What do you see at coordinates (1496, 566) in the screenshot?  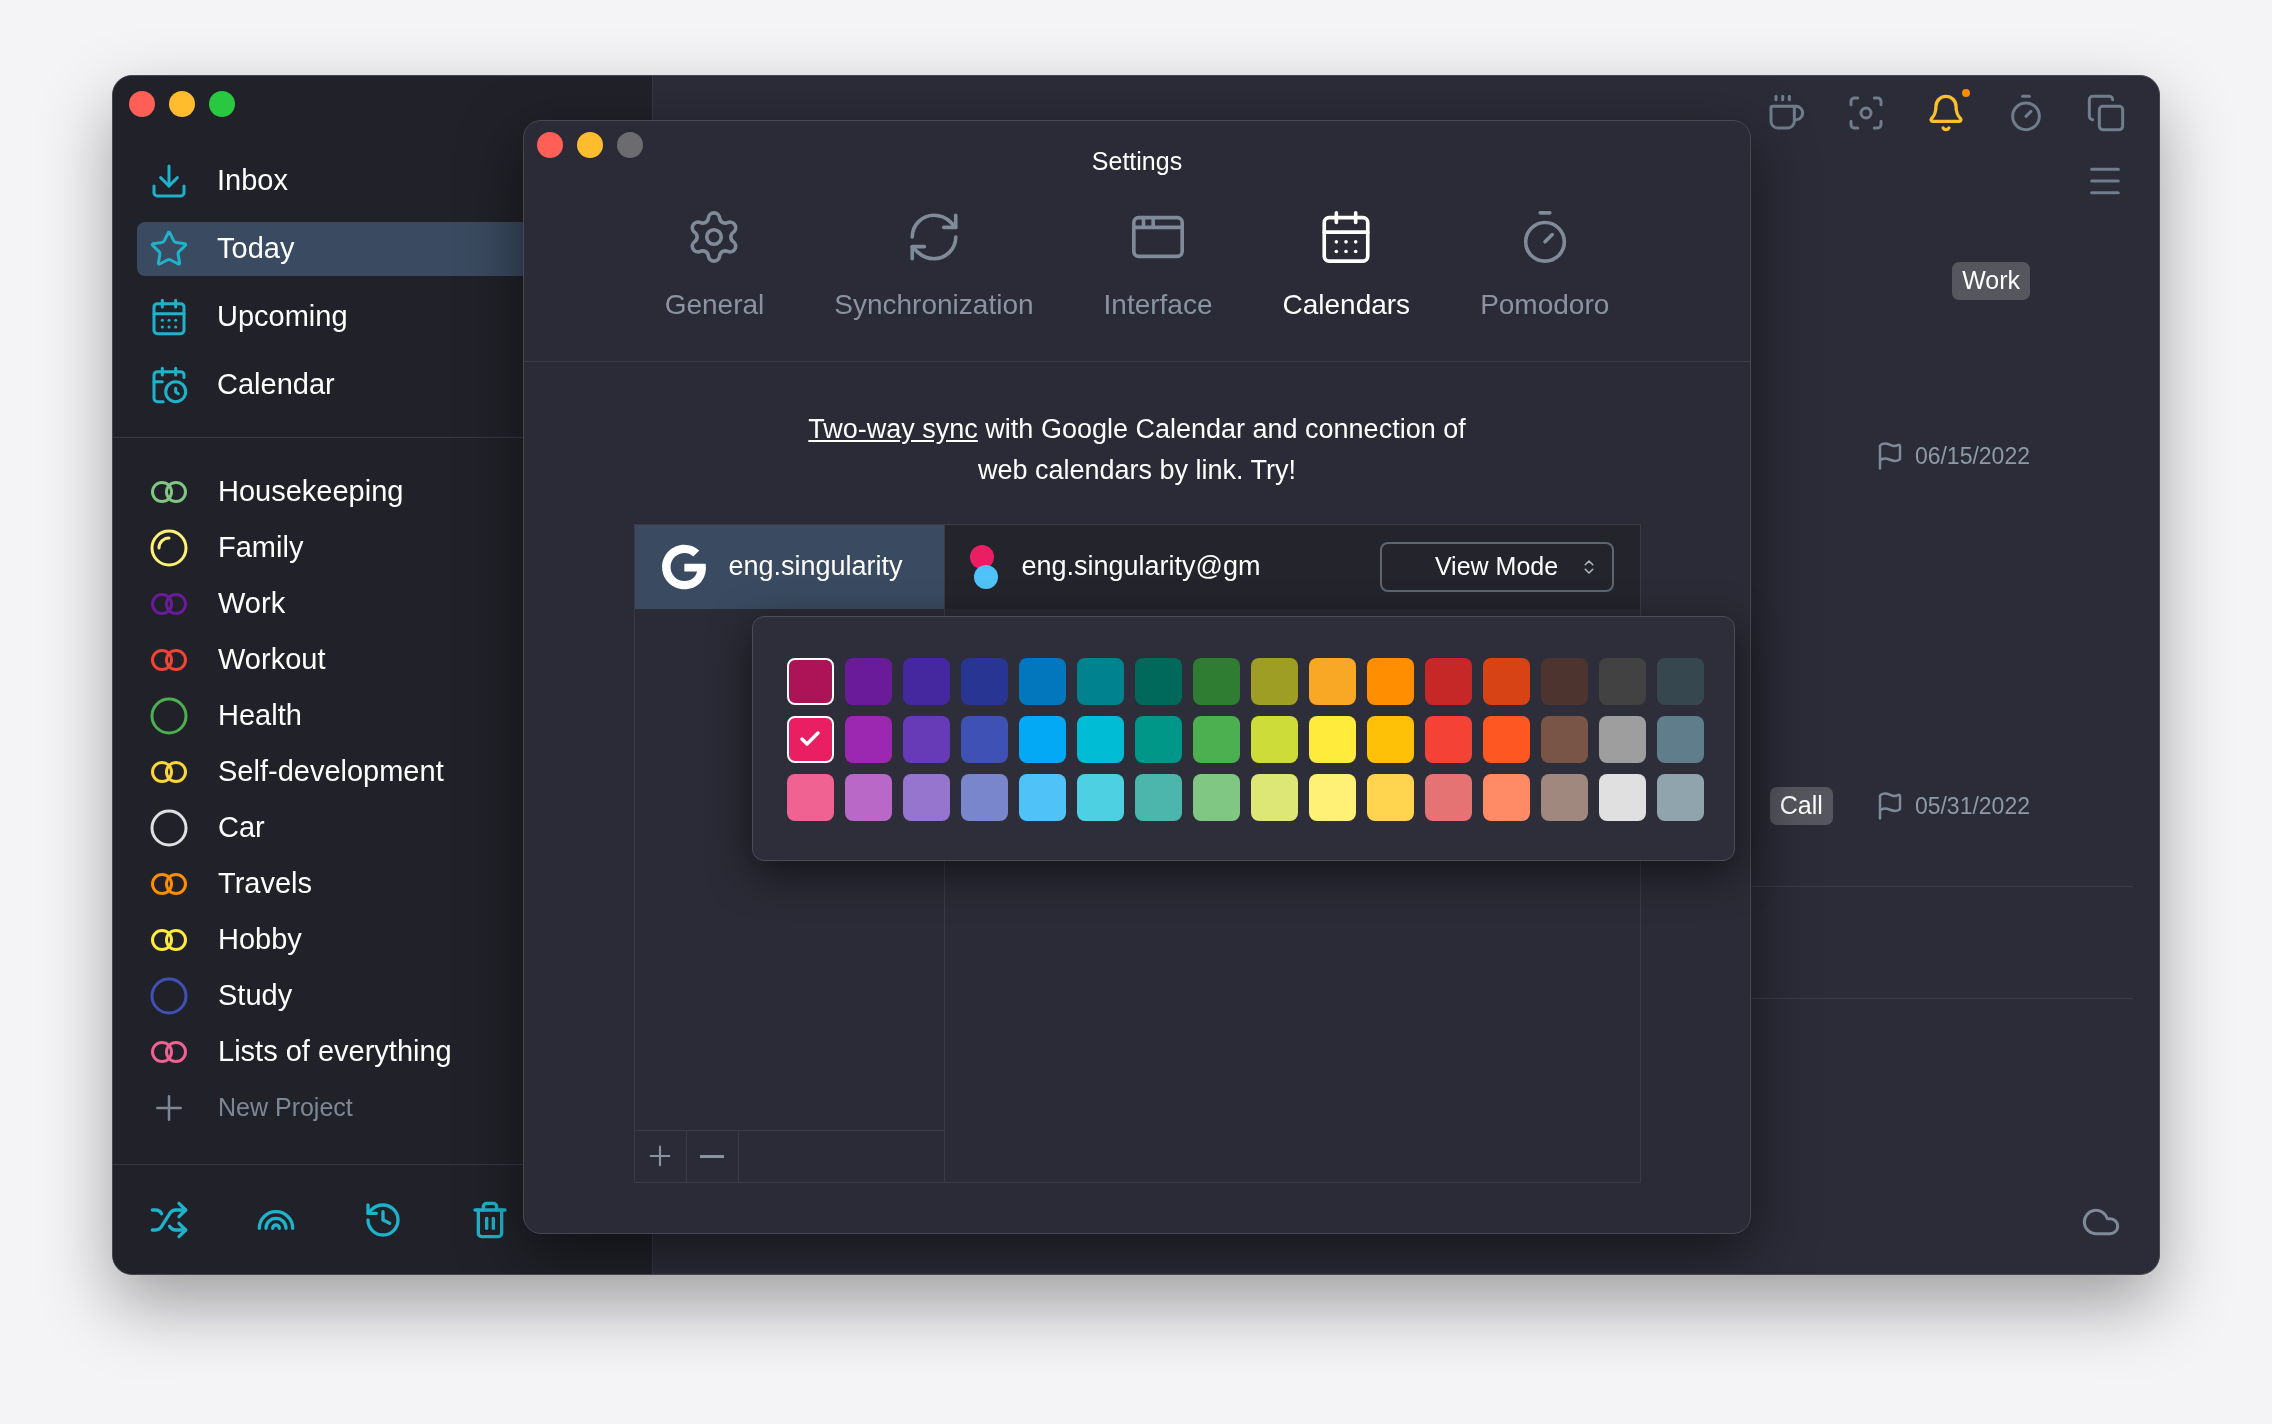 I see `view-mode-select: View Mode` at bounding box center [1496, 566].